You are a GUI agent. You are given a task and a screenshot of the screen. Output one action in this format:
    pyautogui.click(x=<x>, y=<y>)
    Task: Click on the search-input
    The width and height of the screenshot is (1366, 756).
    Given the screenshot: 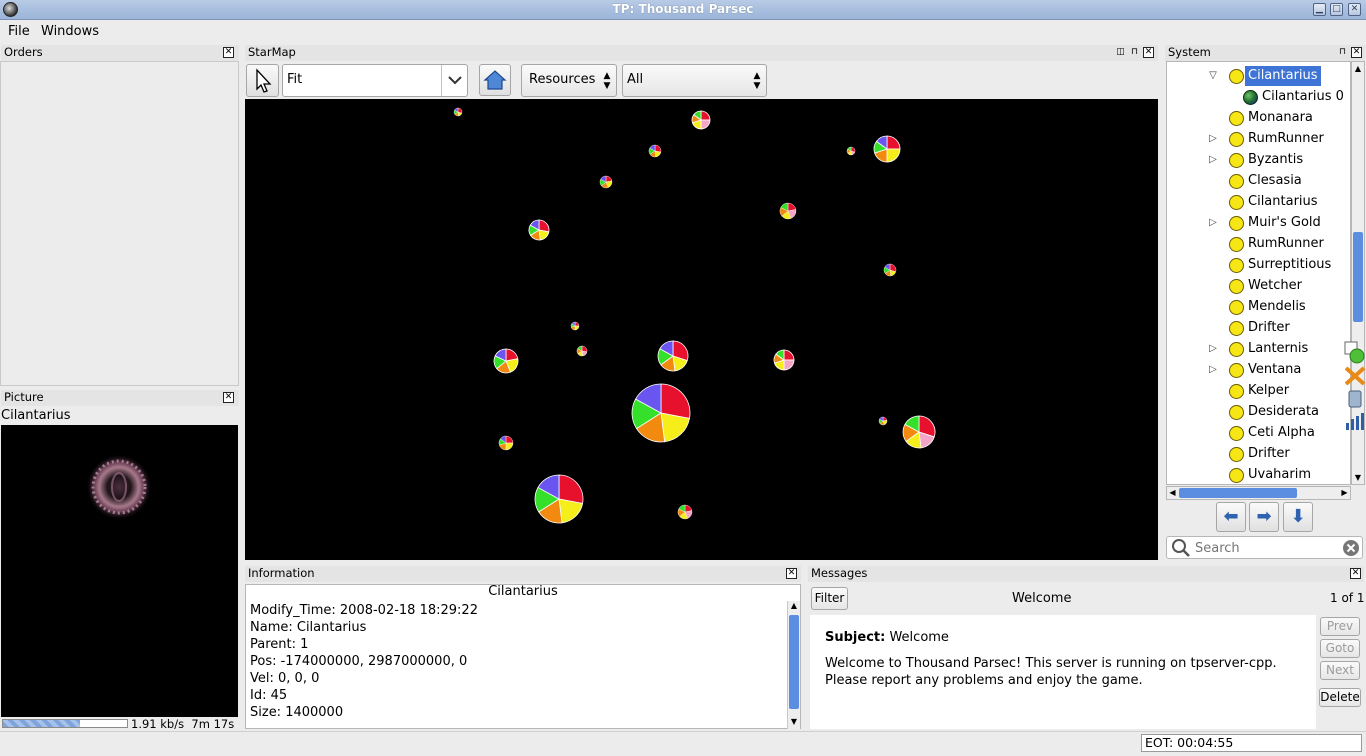 What is the action you would take?
    pyautogui.click(x=1265, y=548)
    